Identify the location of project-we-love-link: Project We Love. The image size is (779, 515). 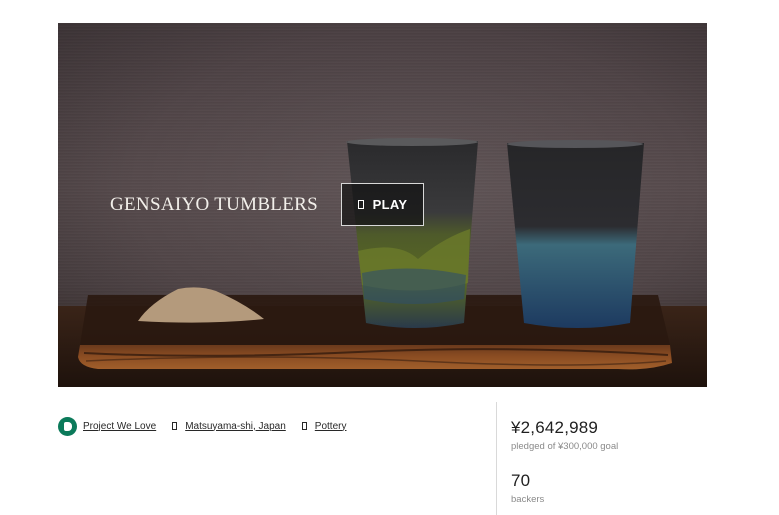
(107, 426).